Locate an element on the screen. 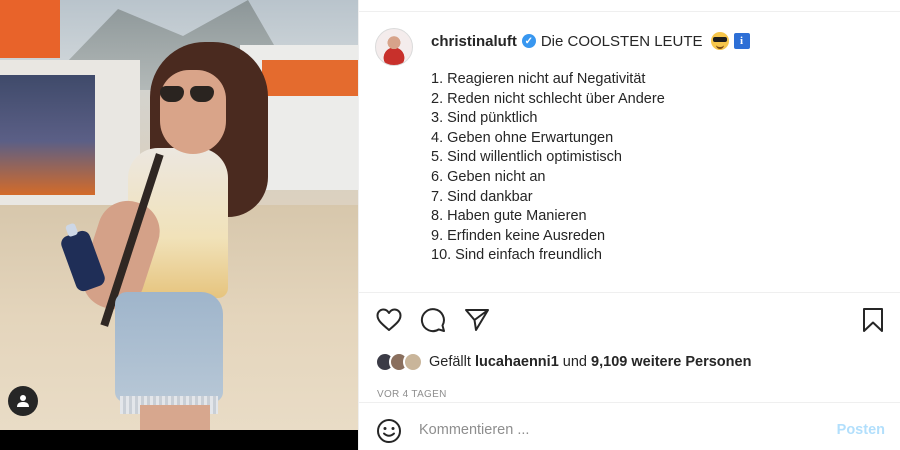 This screenshot has height=450, width=900. photo-banner-orange is located at coordinates (30, 29).